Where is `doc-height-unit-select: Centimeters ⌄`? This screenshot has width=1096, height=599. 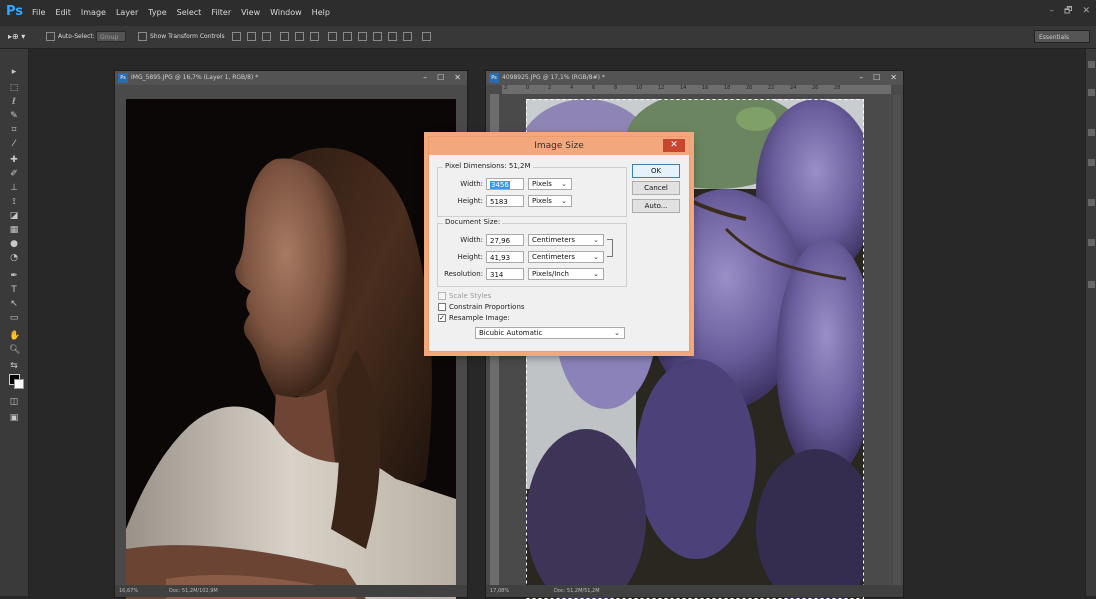 doc-height-unit-select: Centimeters ⌄ is located at coordinates (566, 257).